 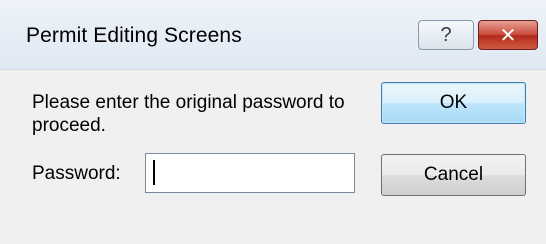 What do you see at coordinates (453, 103) in the screenshot?
I see `ok-button: OK` at bounding box center [453, 103].